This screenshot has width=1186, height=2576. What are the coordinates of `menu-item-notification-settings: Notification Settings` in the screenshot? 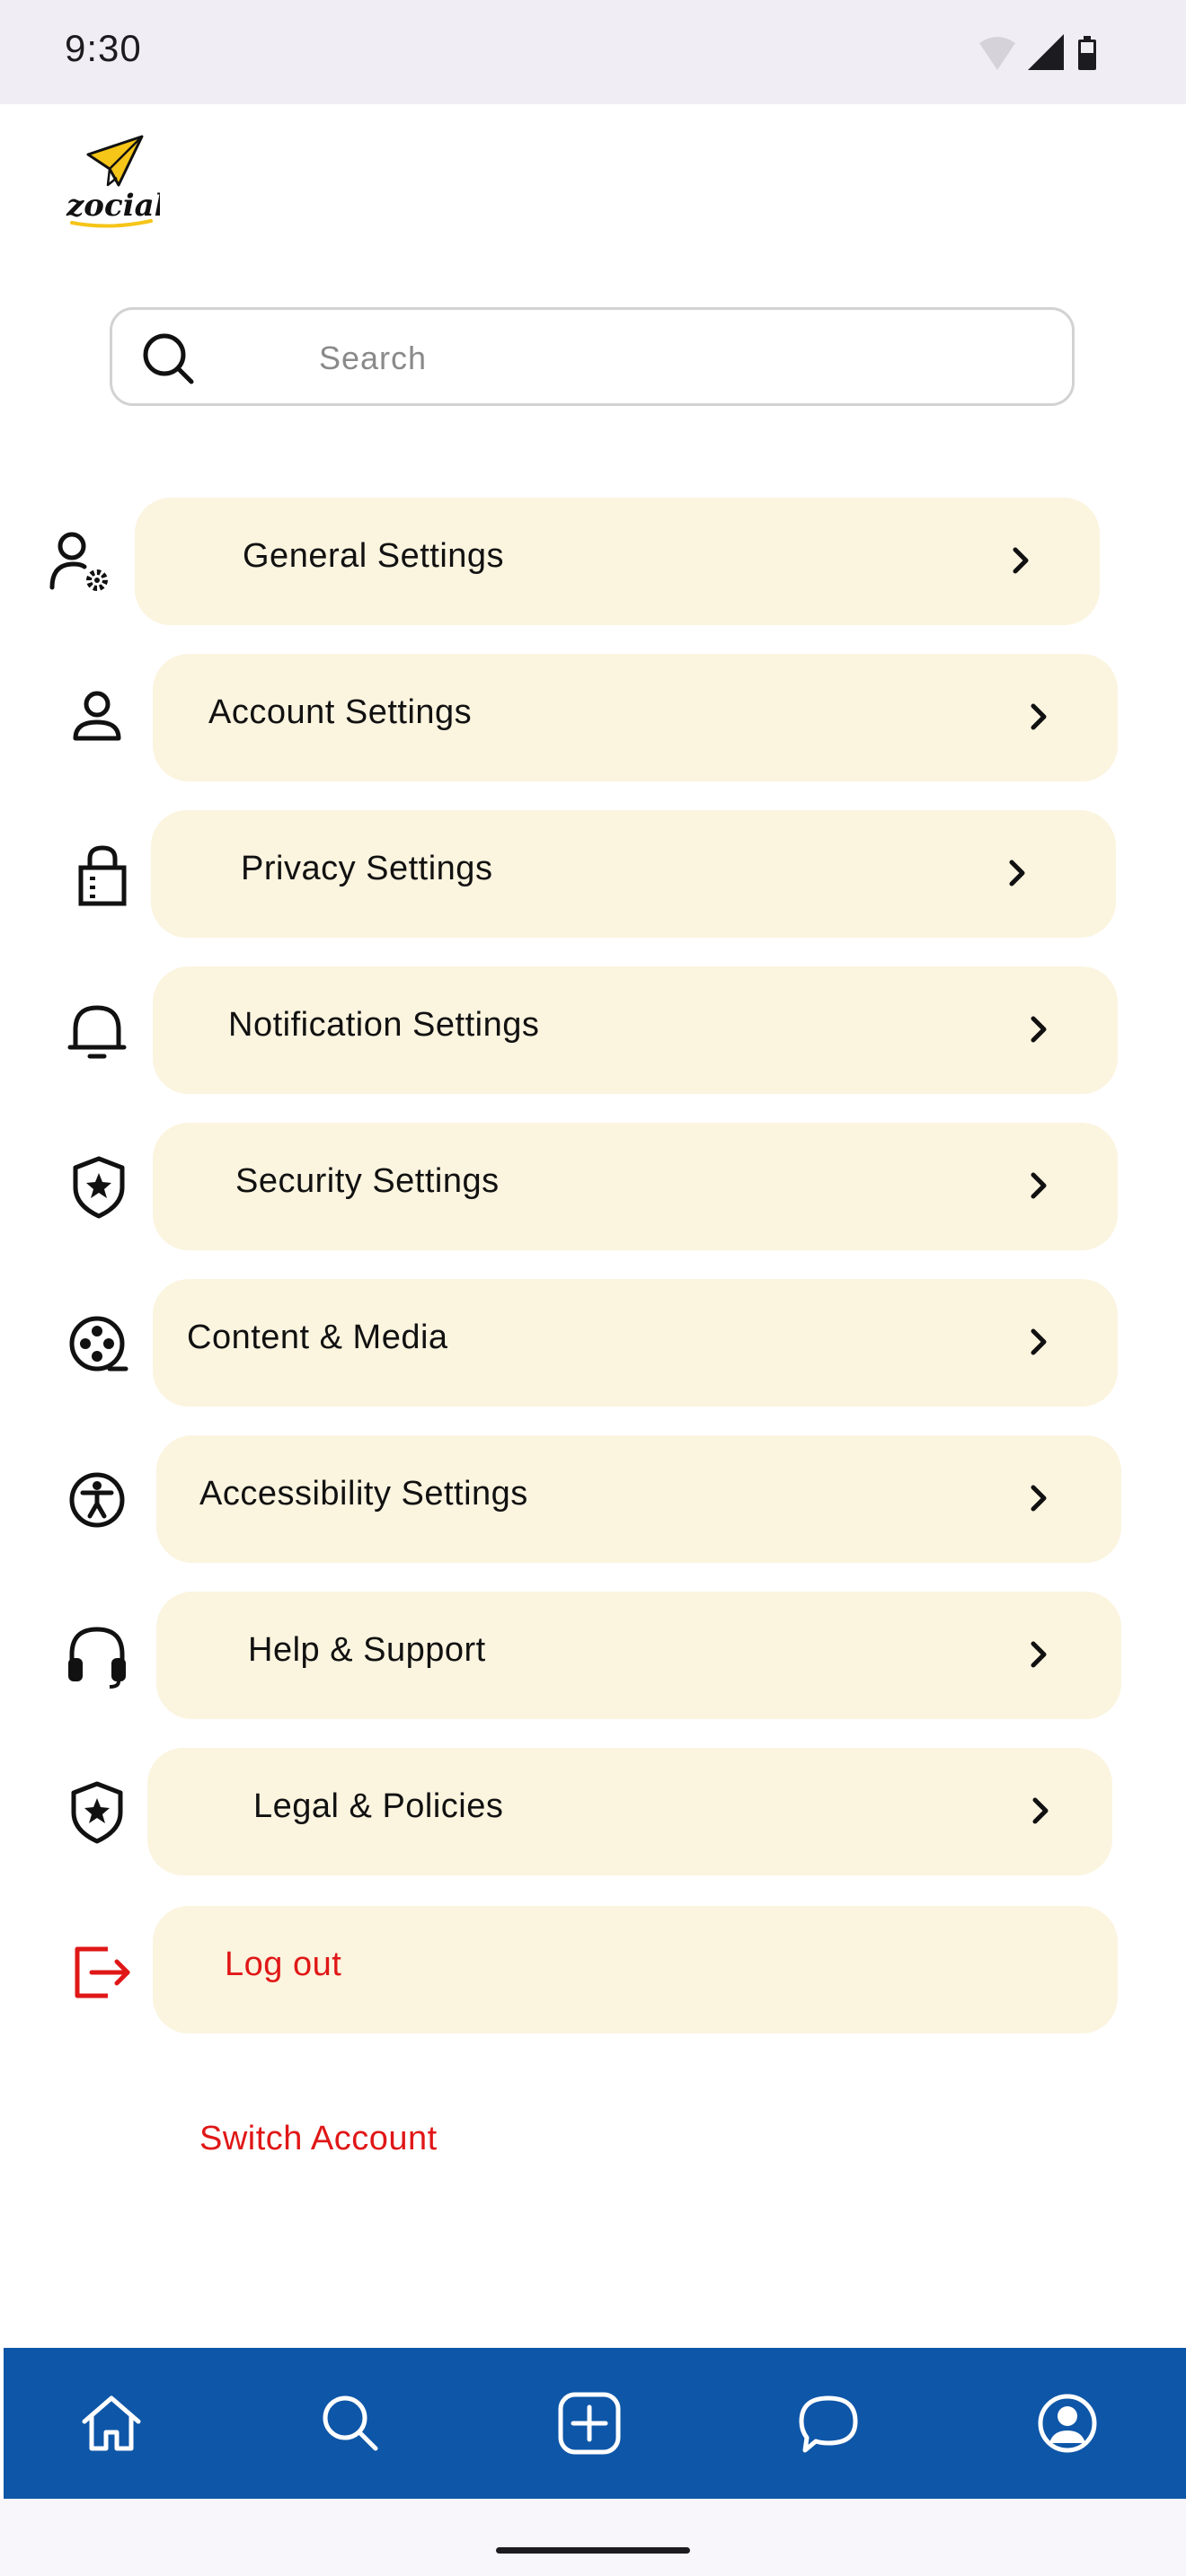 It's located at (635, 1030).